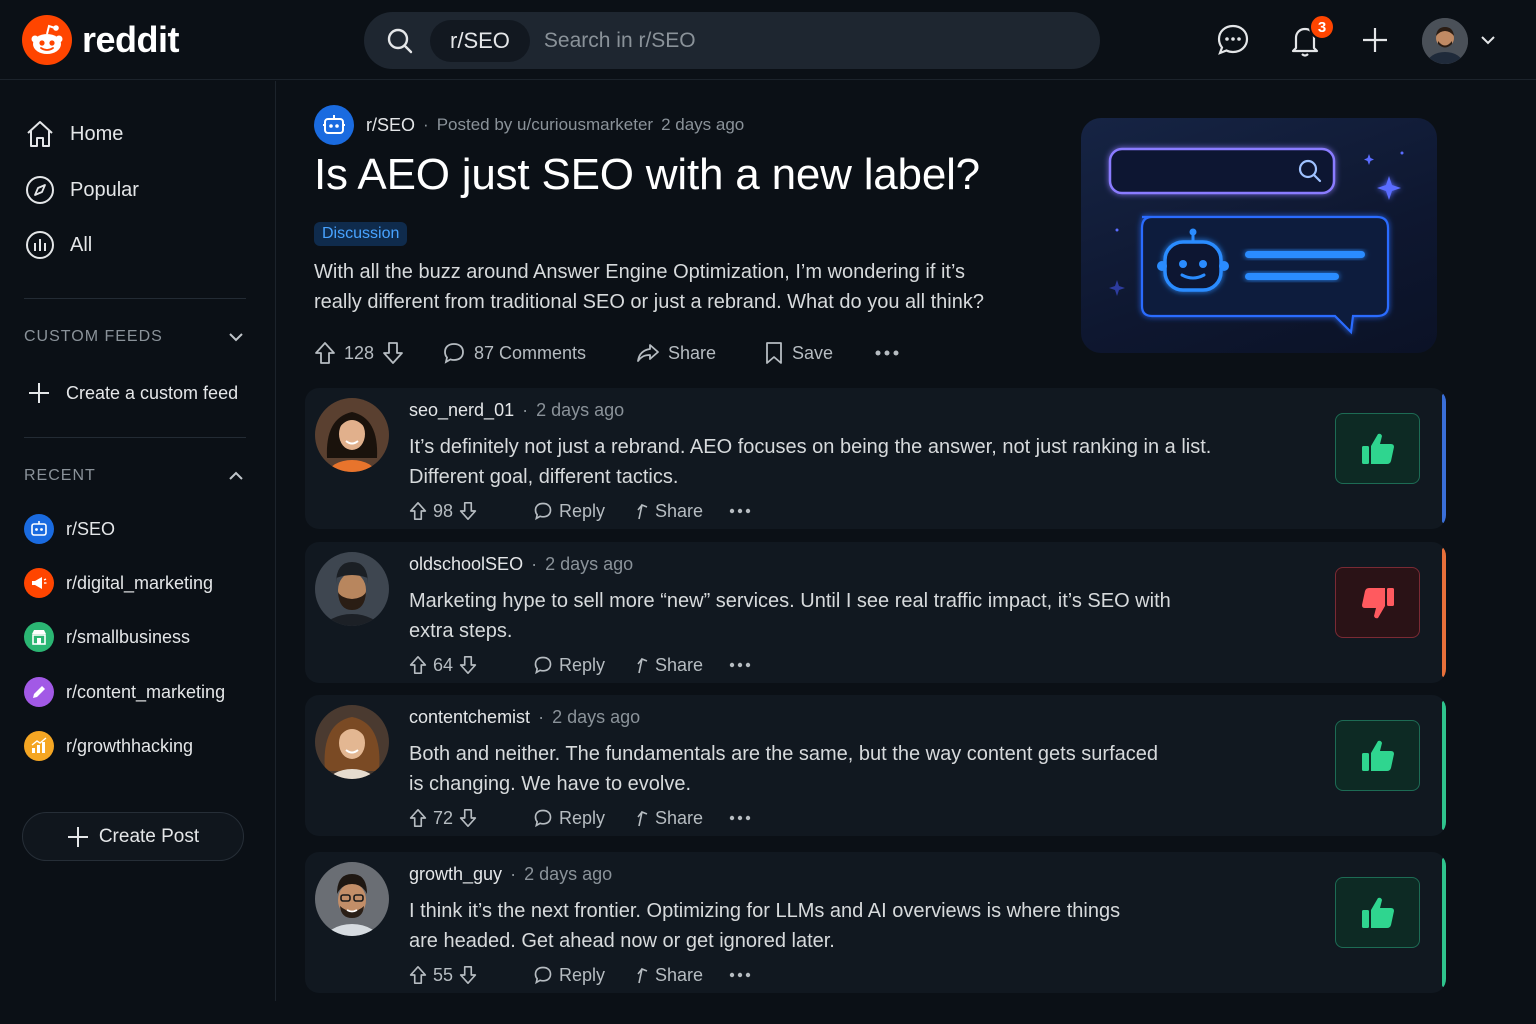 This screenshot has height=1024, width=1536. I want to click on storefront-icon, so click(39, 637).